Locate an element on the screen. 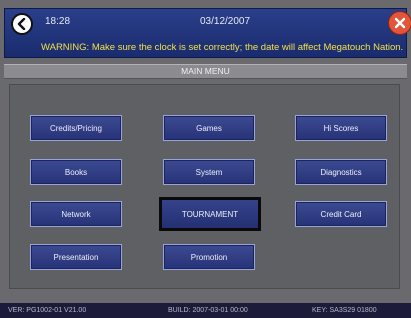 The image size is (411, 318). build-text: BUILD: 2007-03-01 00:00 is located at coordinates (208, 310).